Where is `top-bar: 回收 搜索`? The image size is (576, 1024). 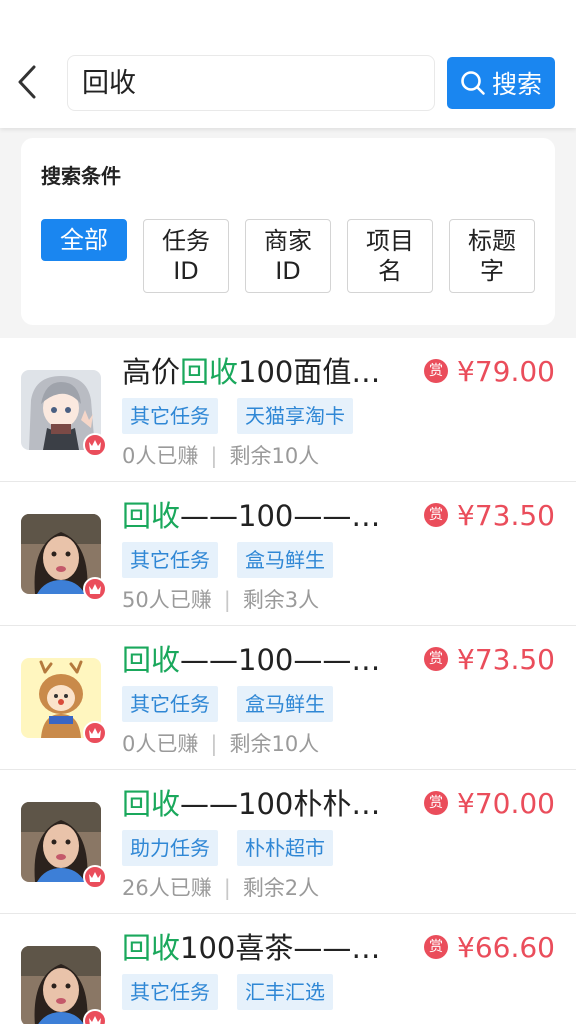
top-bar: 回收 搜索 is located at coordinates (288, 64).